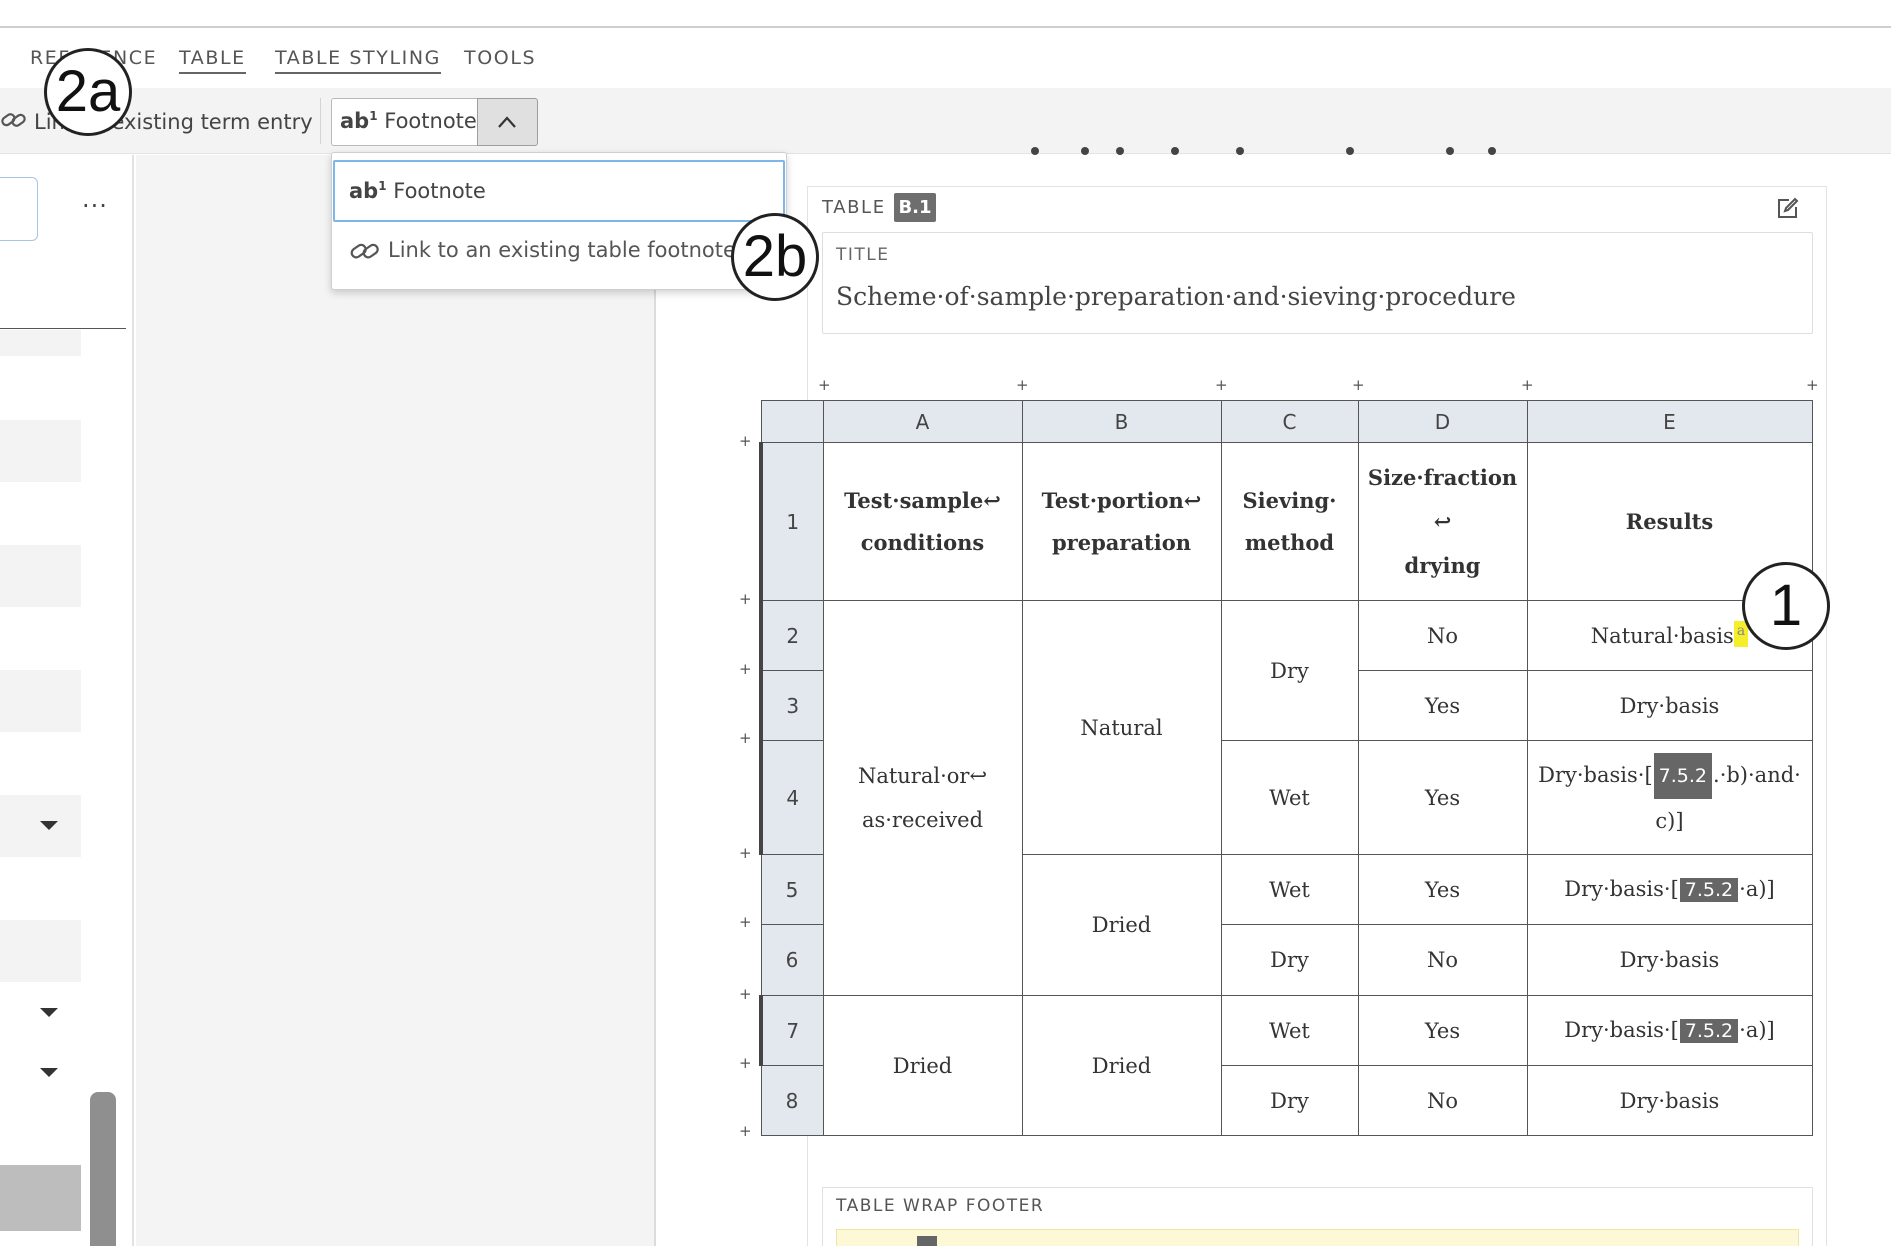 This screenshot has height=1246, width=1891. What do you see at coordinates (562, 250) in the screenshot?
I see `menu-item-link-footnote: Link to an existing table footnote` at bounding box center [562, 250].